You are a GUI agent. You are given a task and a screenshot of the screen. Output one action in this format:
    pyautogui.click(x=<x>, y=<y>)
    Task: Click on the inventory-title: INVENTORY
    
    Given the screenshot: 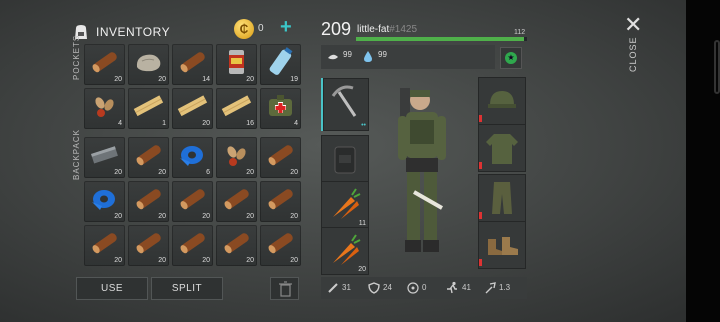 What is the action you would take?
    pyautogui.click(x=133, y=32)
    